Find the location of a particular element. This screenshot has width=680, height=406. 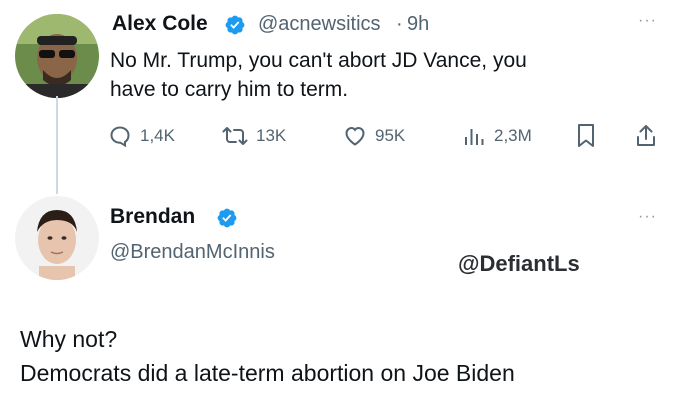

tweet-time: 9h is located at coordinates (418, 24).